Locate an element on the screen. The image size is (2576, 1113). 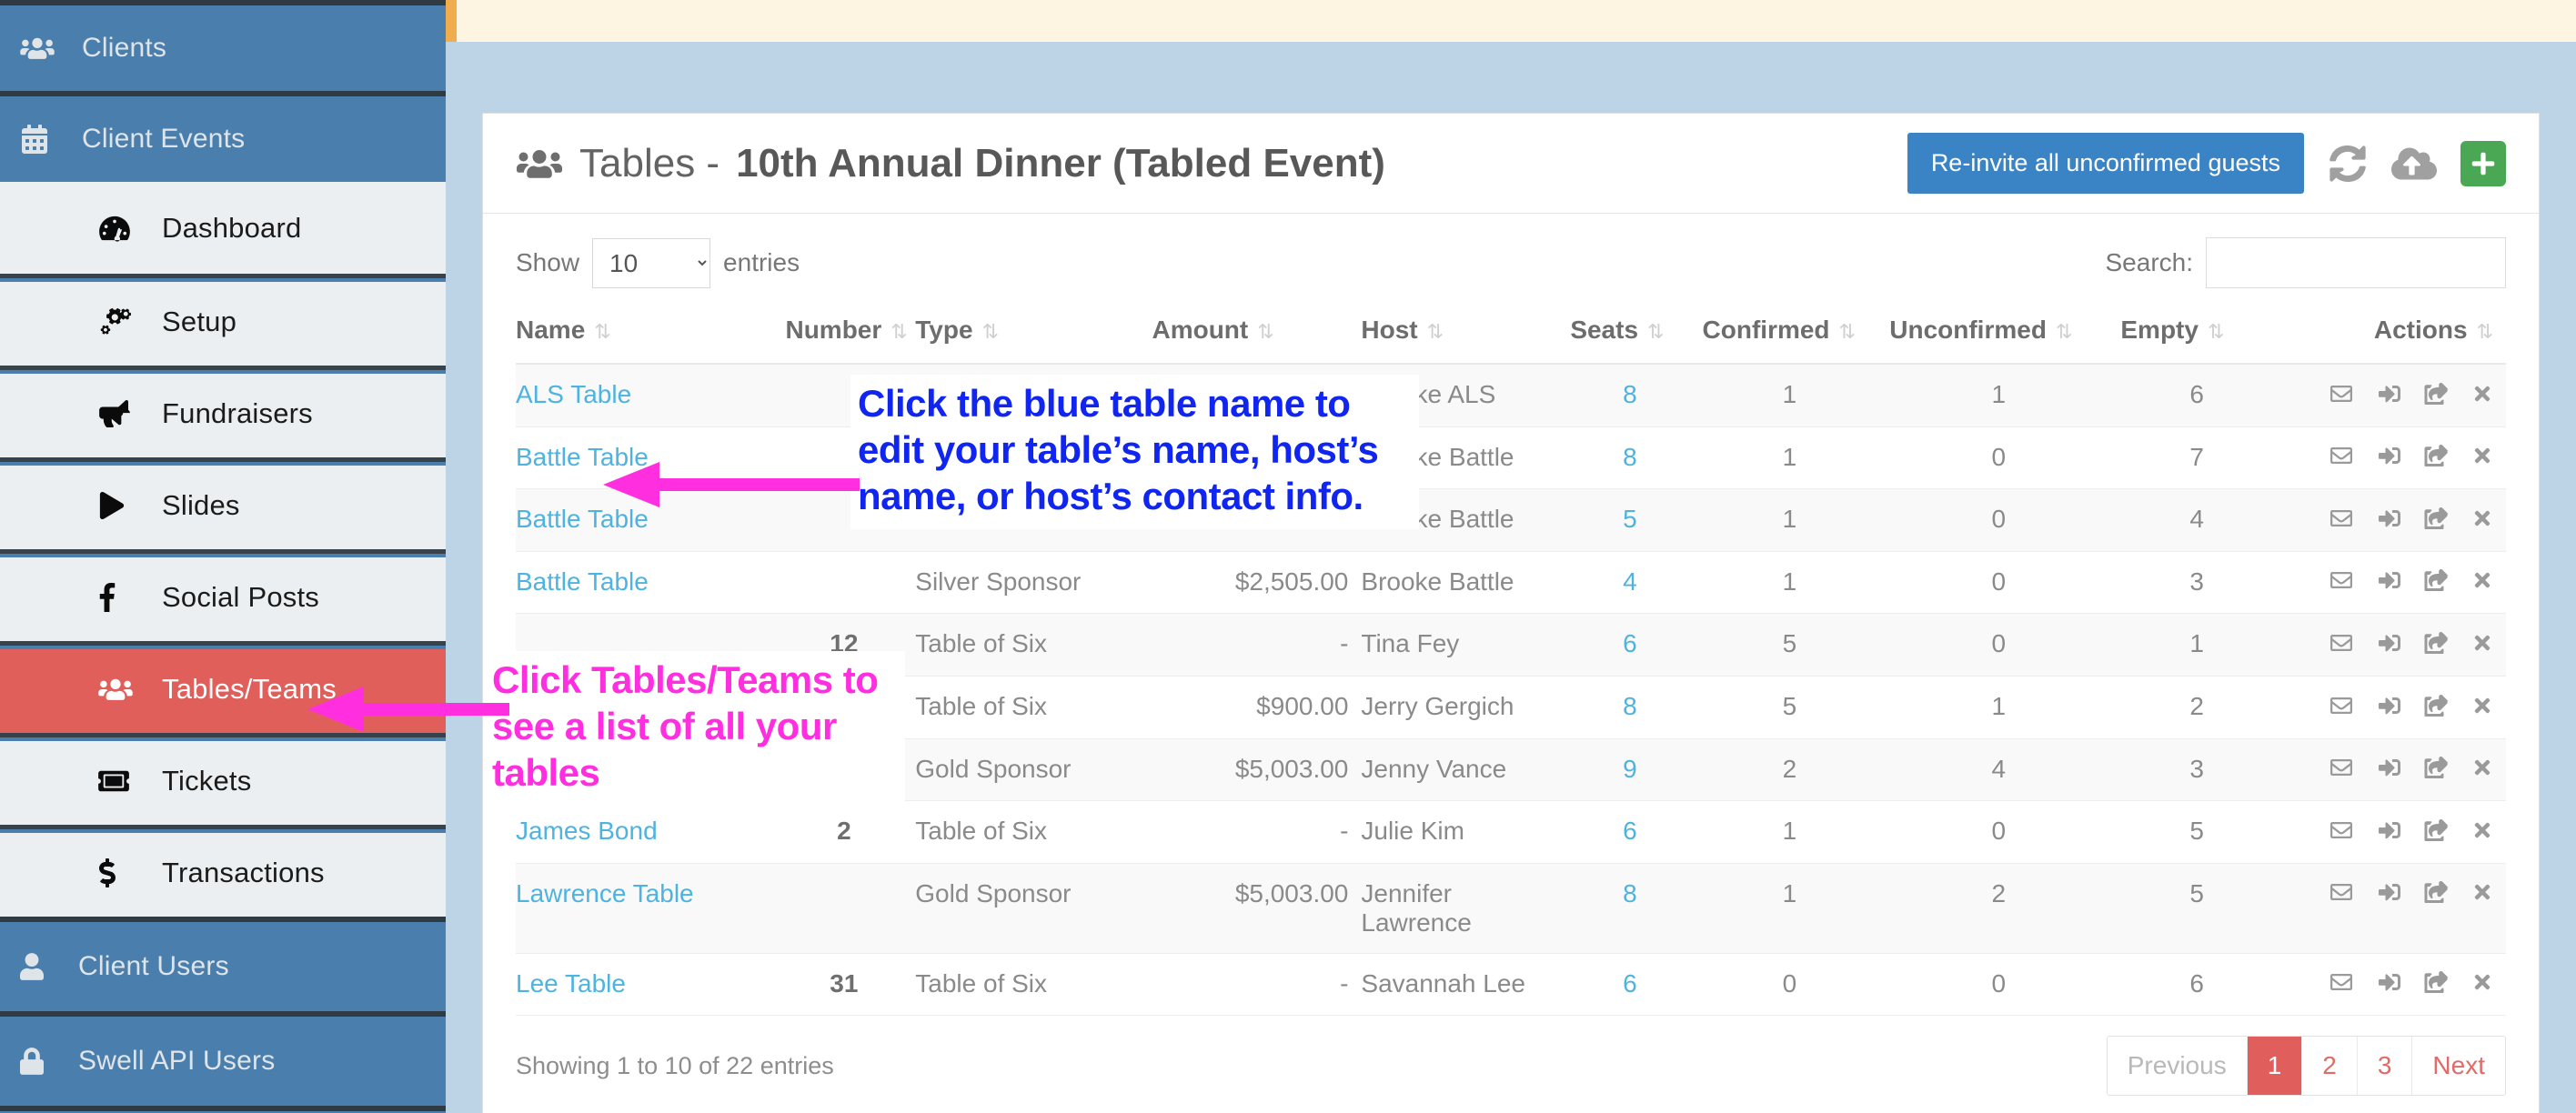
sidebar-item-fundraisers: Fundraisers is located at coordinates (223, 412).